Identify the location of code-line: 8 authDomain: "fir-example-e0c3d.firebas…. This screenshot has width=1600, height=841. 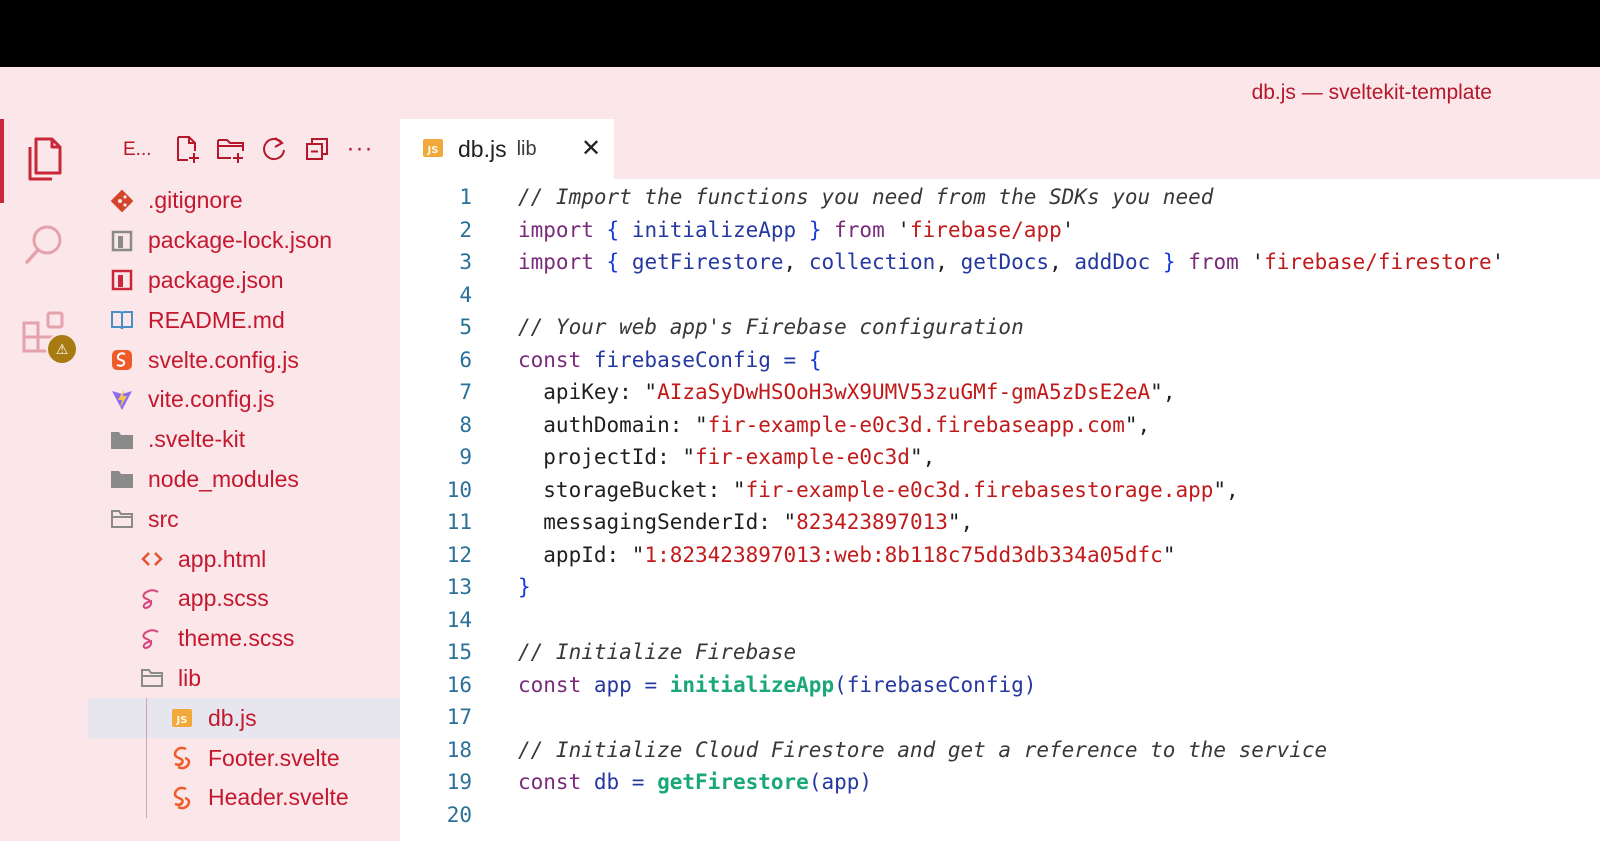
(1000, 425).